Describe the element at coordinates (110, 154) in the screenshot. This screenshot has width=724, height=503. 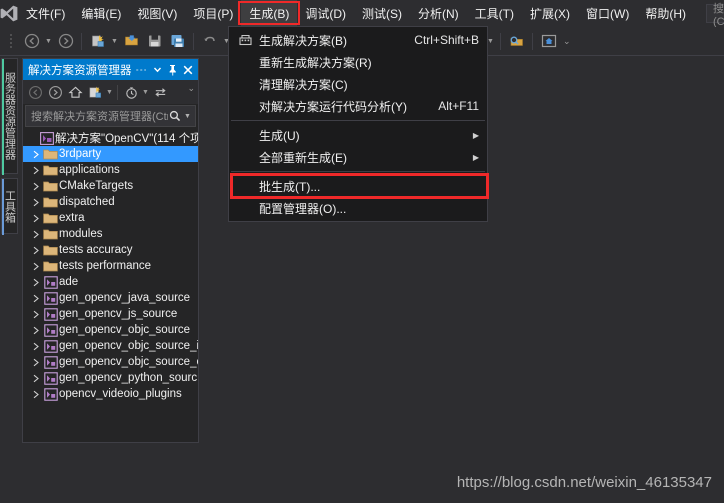
I see `tree-row-3rdparty: 3rdparty` at that location.